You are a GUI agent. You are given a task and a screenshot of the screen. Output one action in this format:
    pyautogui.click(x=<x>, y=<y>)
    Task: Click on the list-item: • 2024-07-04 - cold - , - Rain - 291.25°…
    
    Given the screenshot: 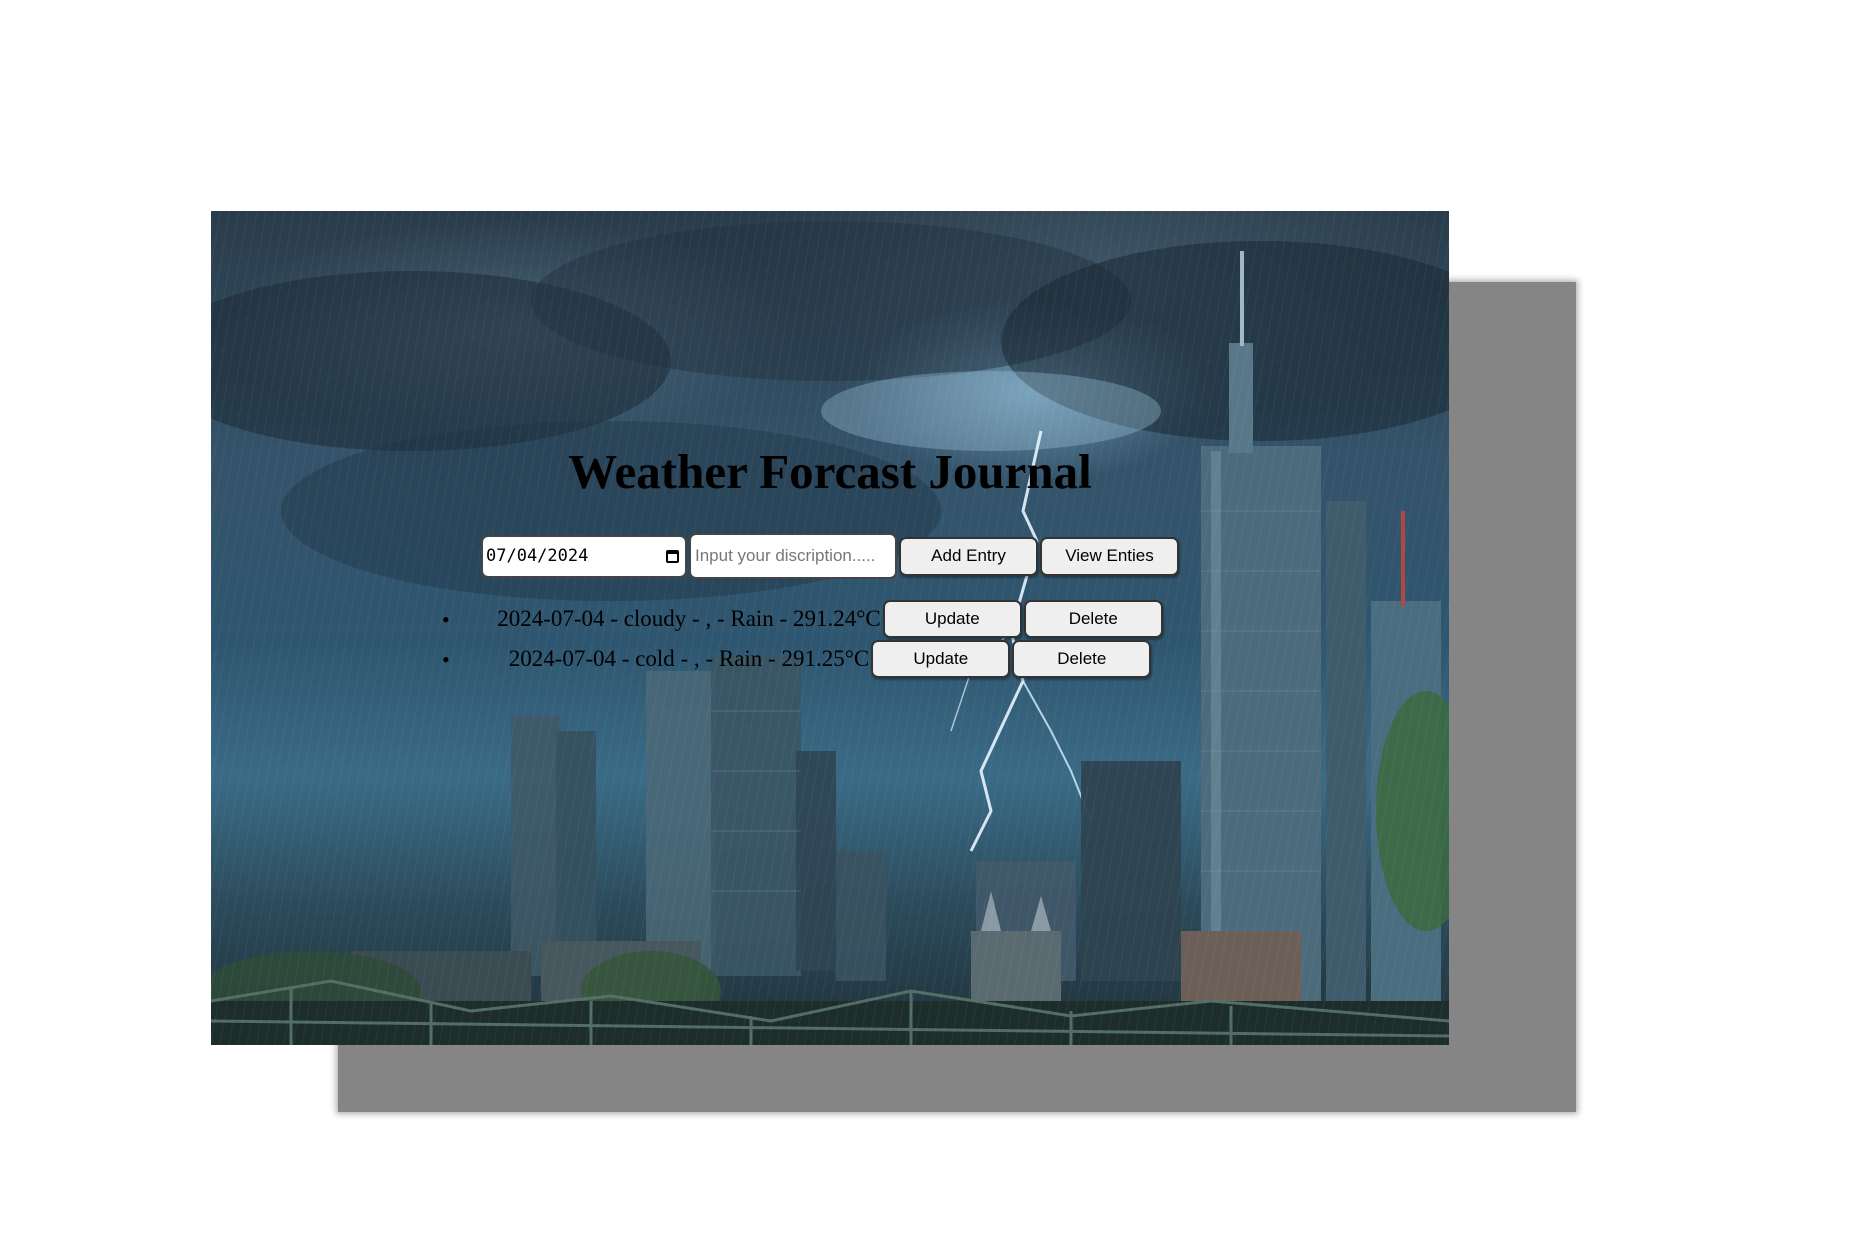 What is the action you would take?
    pyautogui.click(x=830, y=659)
    